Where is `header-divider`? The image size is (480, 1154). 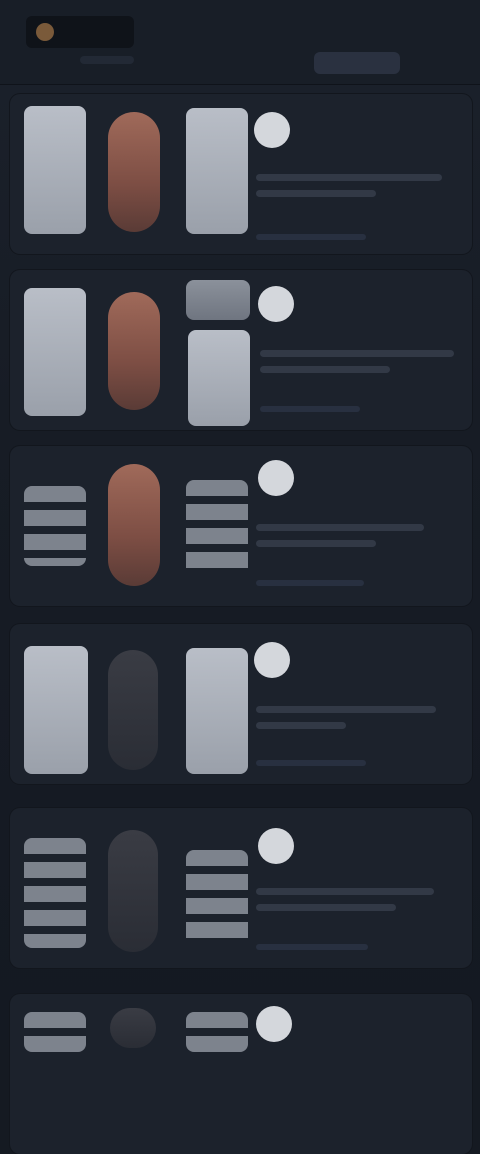 header-divider is located at coordinates (240, 84).